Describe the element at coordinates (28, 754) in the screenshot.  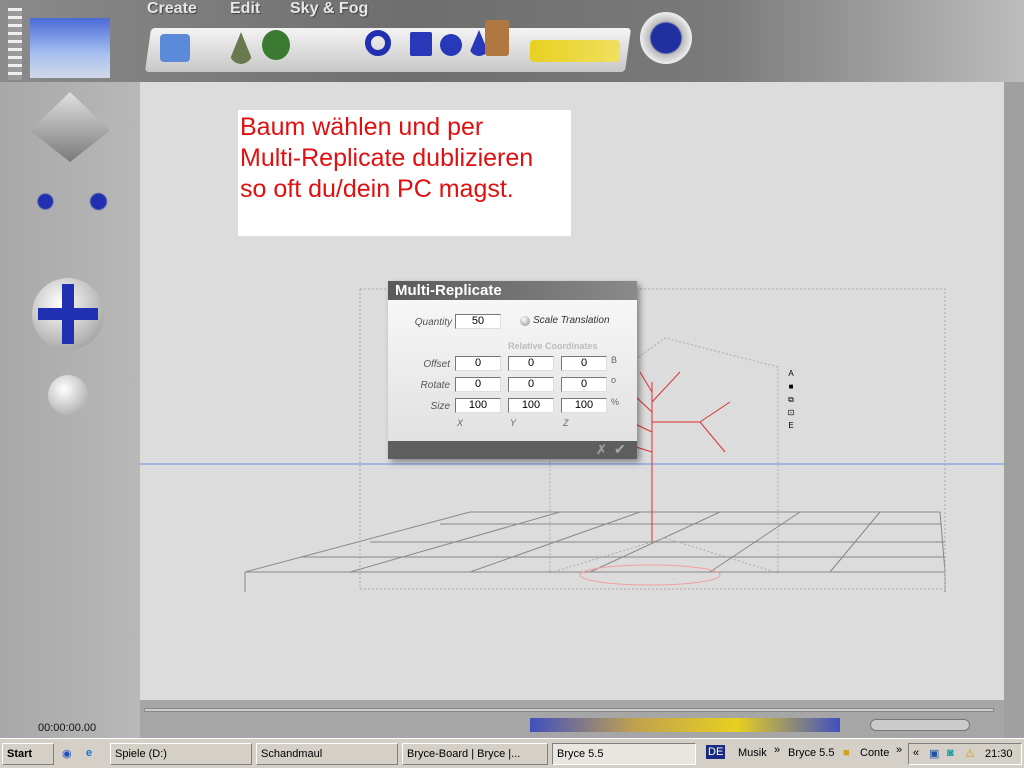
I see `start-button: Start` at that location.